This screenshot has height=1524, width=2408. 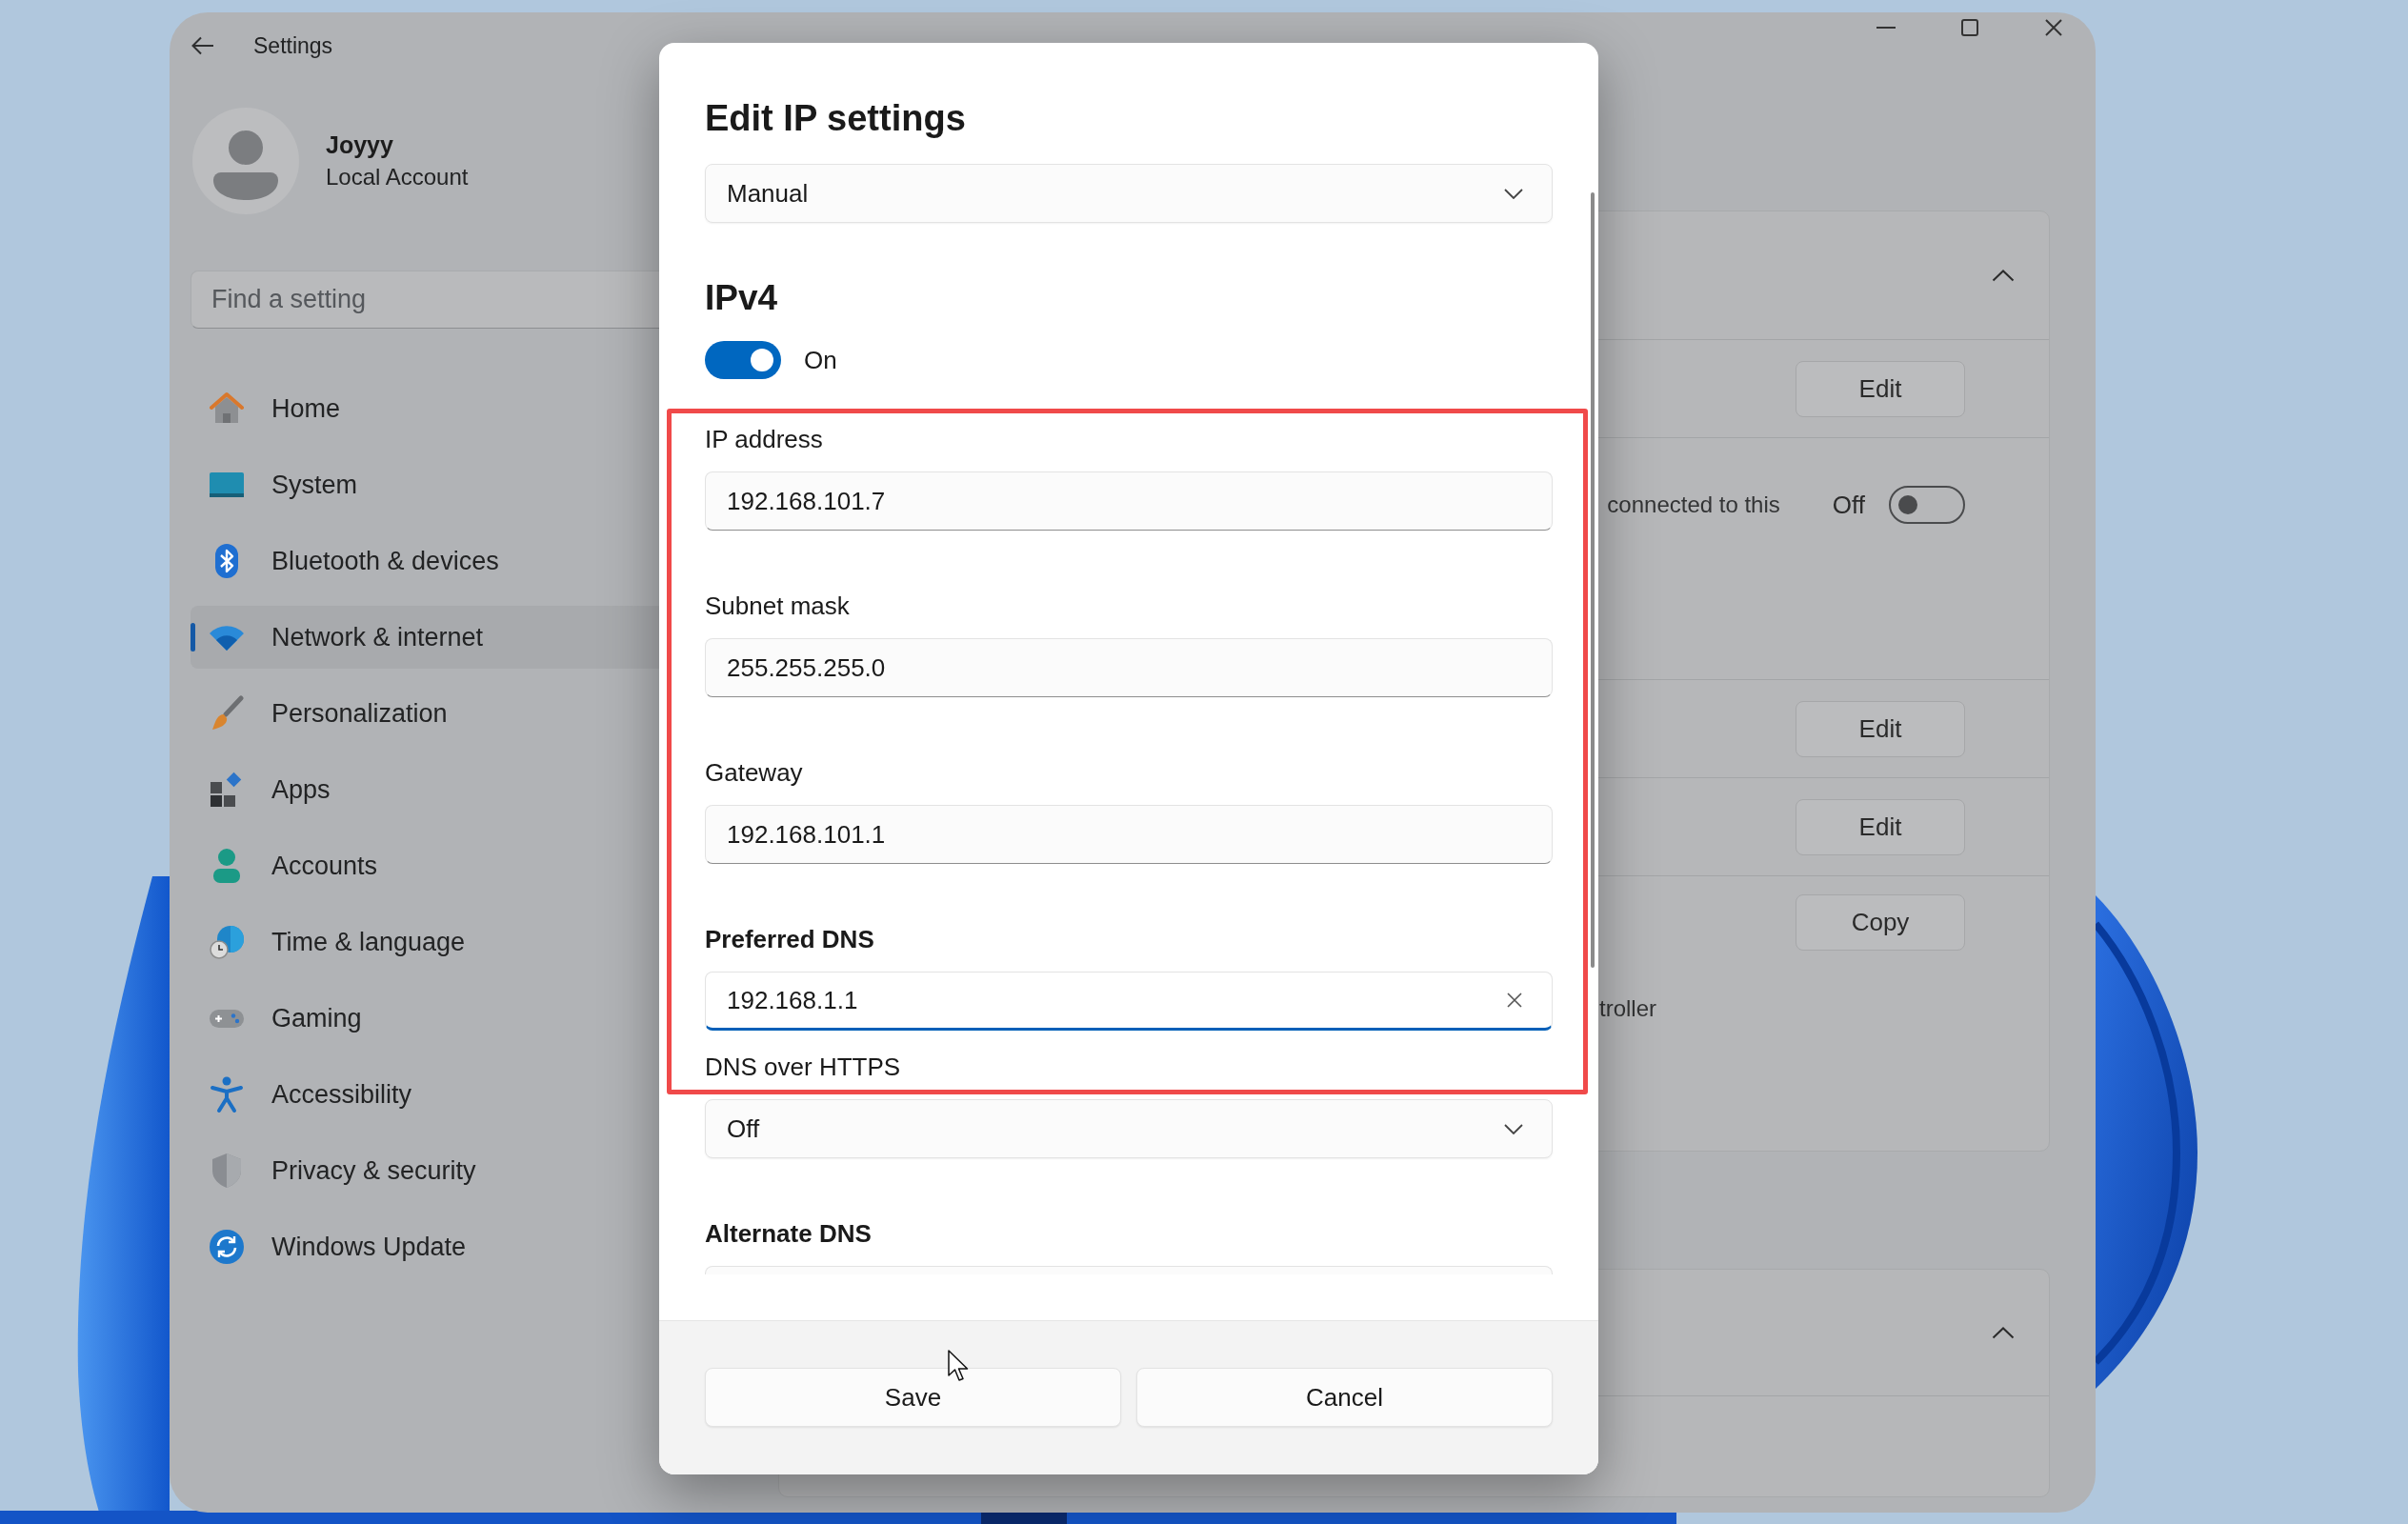 I want to click on section-heading: IPv4, so click(x=742, y=298).